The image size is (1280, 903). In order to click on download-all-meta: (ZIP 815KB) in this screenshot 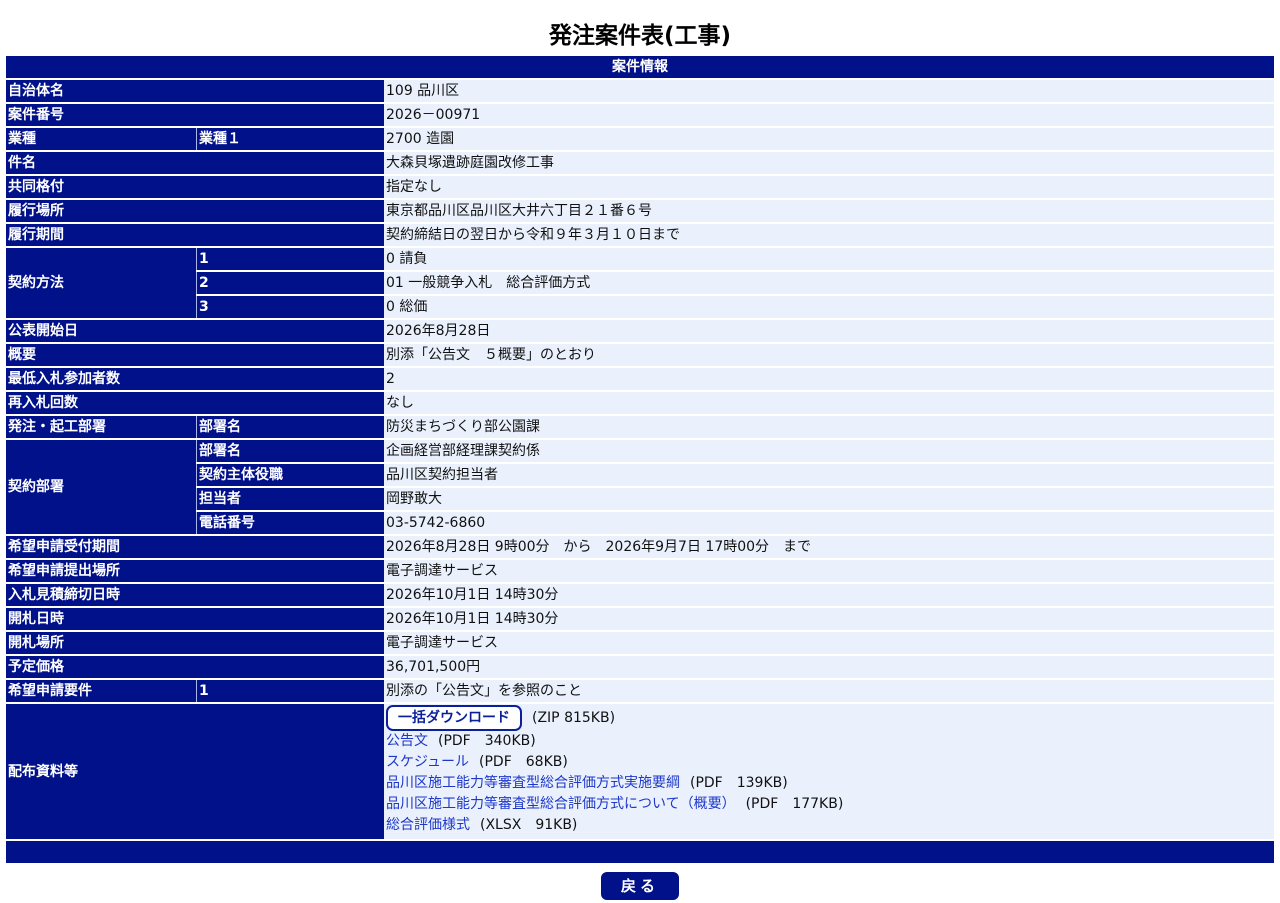, I will do `click(574, 718)`.